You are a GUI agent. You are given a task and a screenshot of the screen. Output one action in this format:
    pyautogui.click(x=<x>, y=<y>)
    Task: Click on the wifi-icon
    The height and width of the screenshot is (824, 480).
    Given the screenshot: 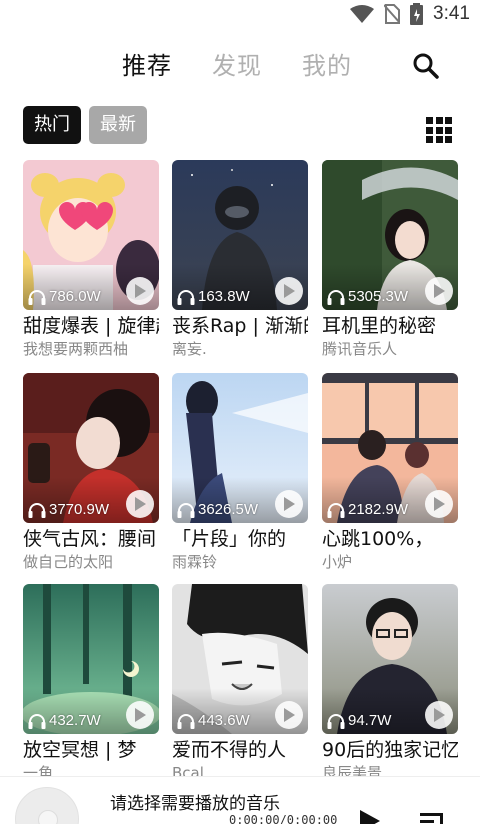 What is the action you would take?
    pyautogui.click(x=362, y=14)
    